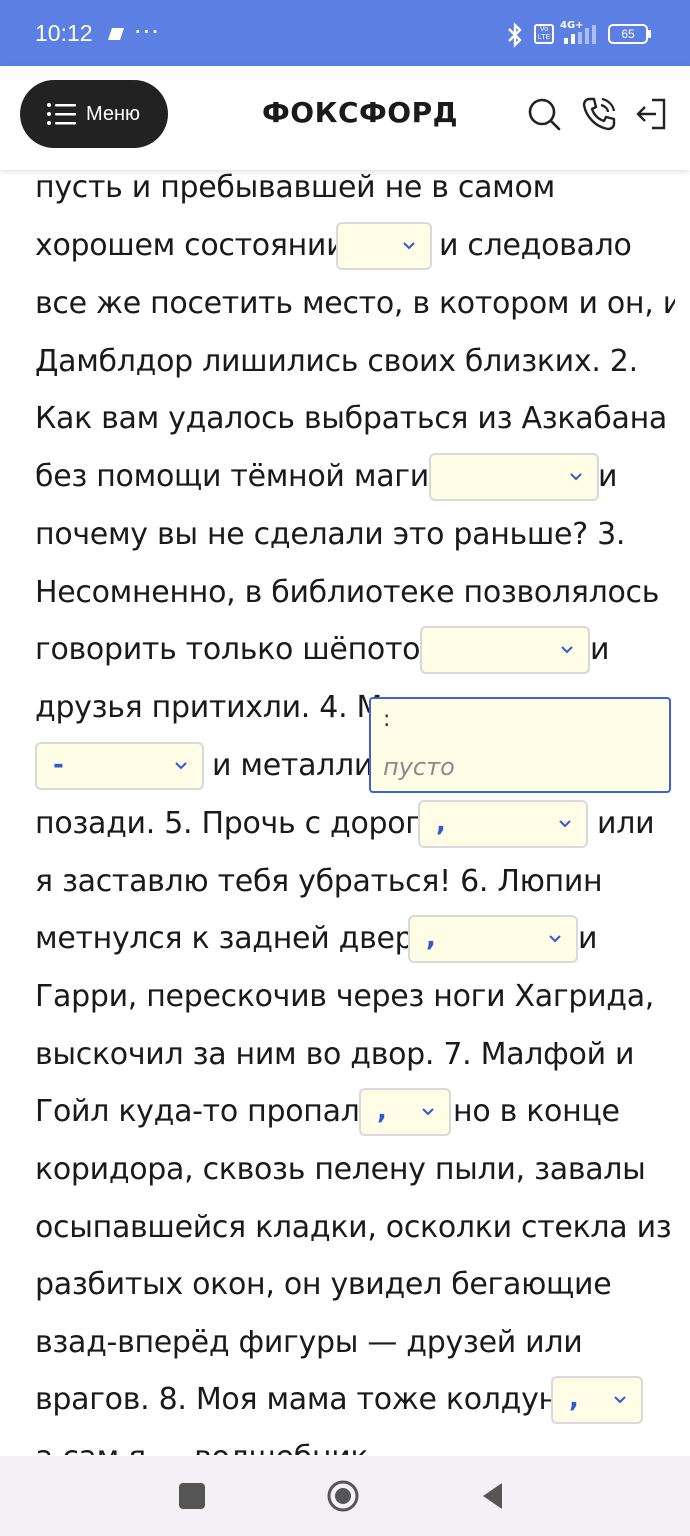 This screenshot has width=690, height=1536. Describe the element at coordinates (405, 1112) in the screenshot. I see `answer-dropdown-7: ,` at that location.